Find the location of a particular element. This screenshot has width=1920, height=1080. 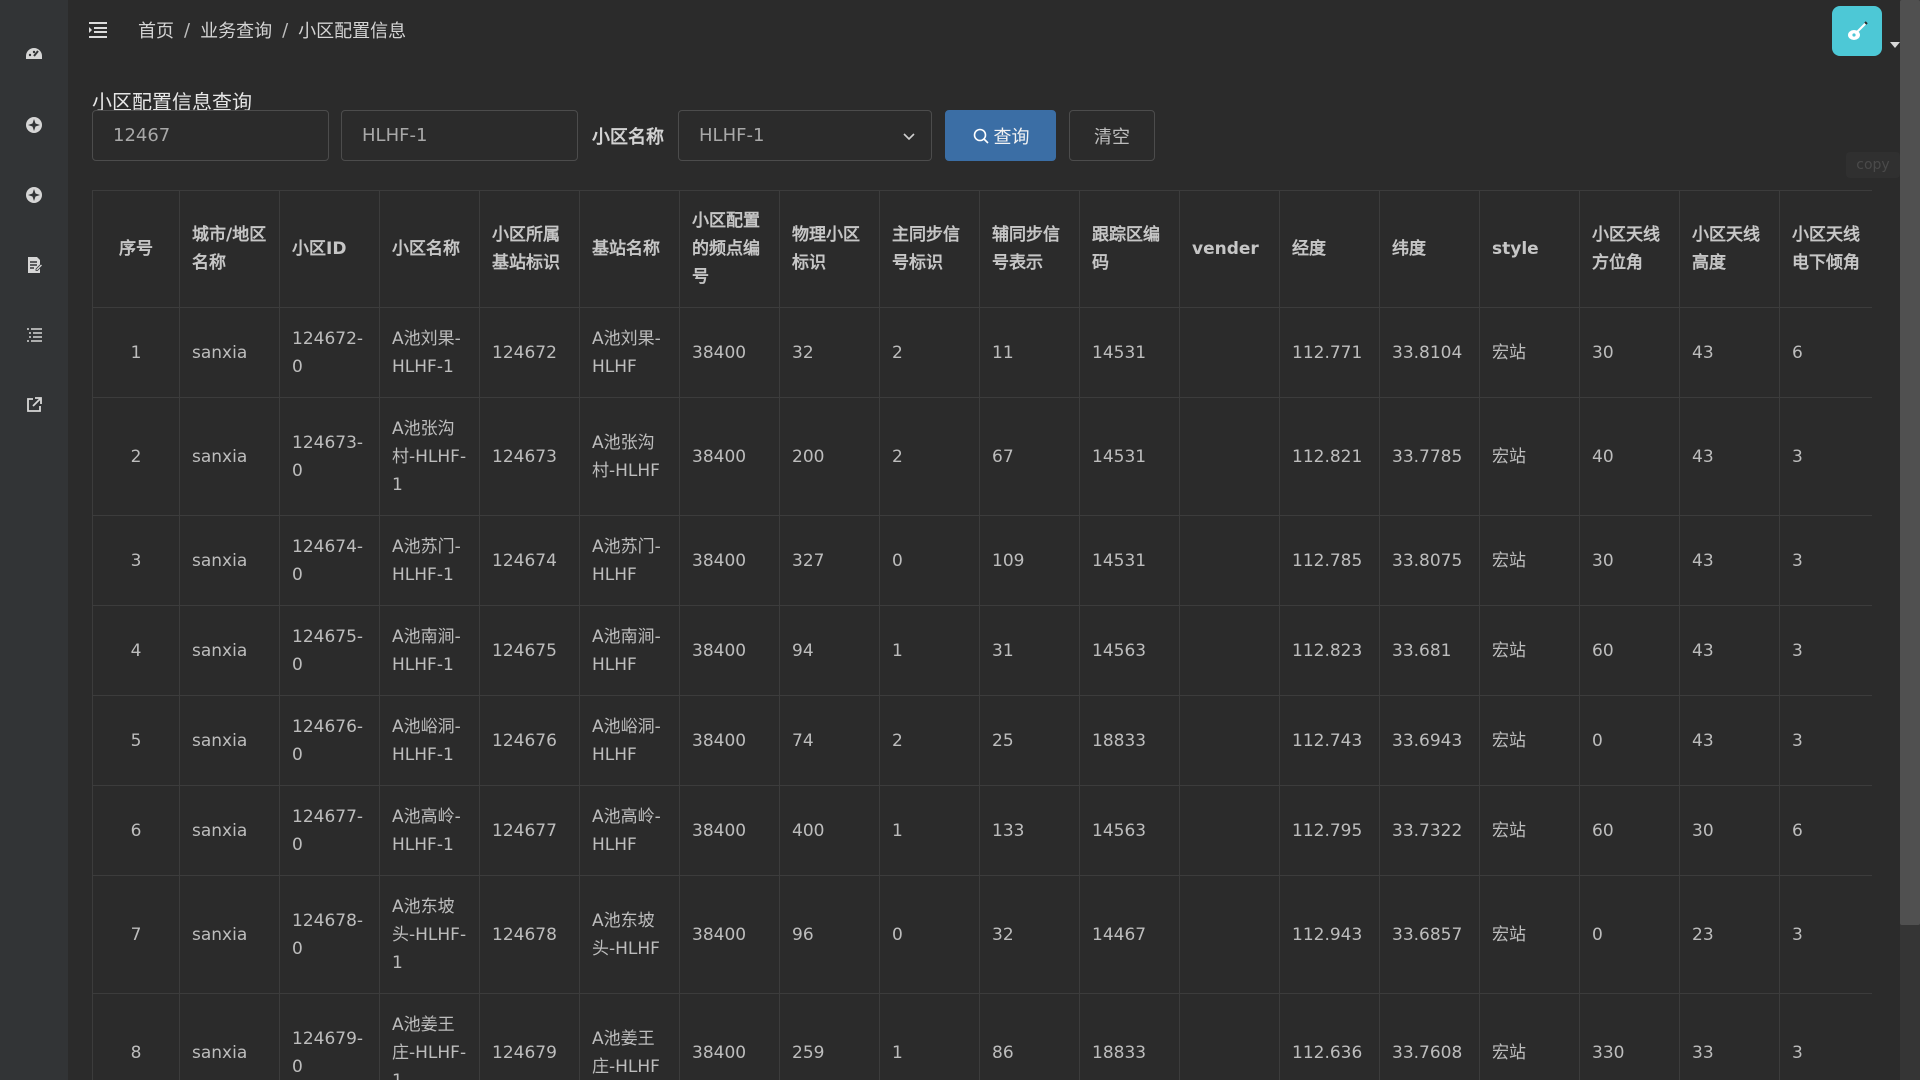

table-cell: 33.8104 is located at coordinates (1429, 352).